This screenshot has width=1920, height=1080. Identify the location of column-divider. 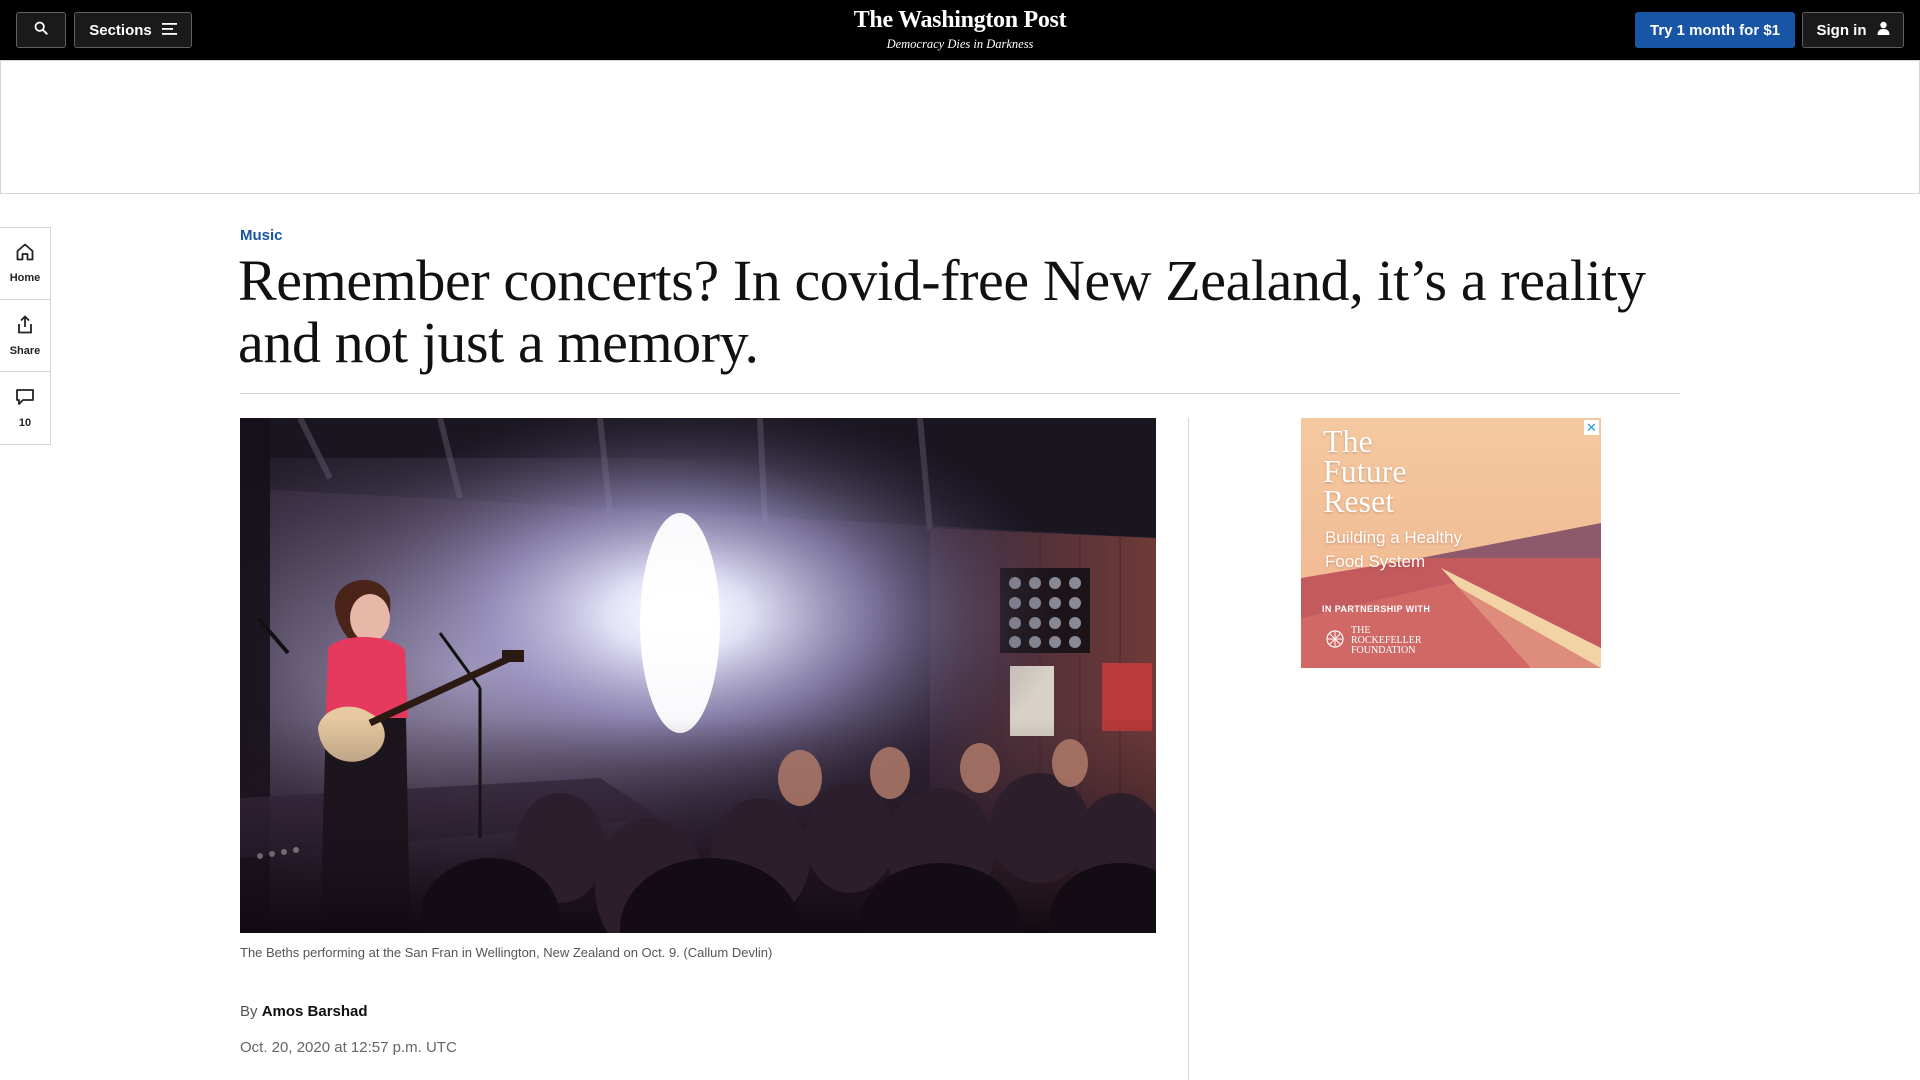
(1188, 749).